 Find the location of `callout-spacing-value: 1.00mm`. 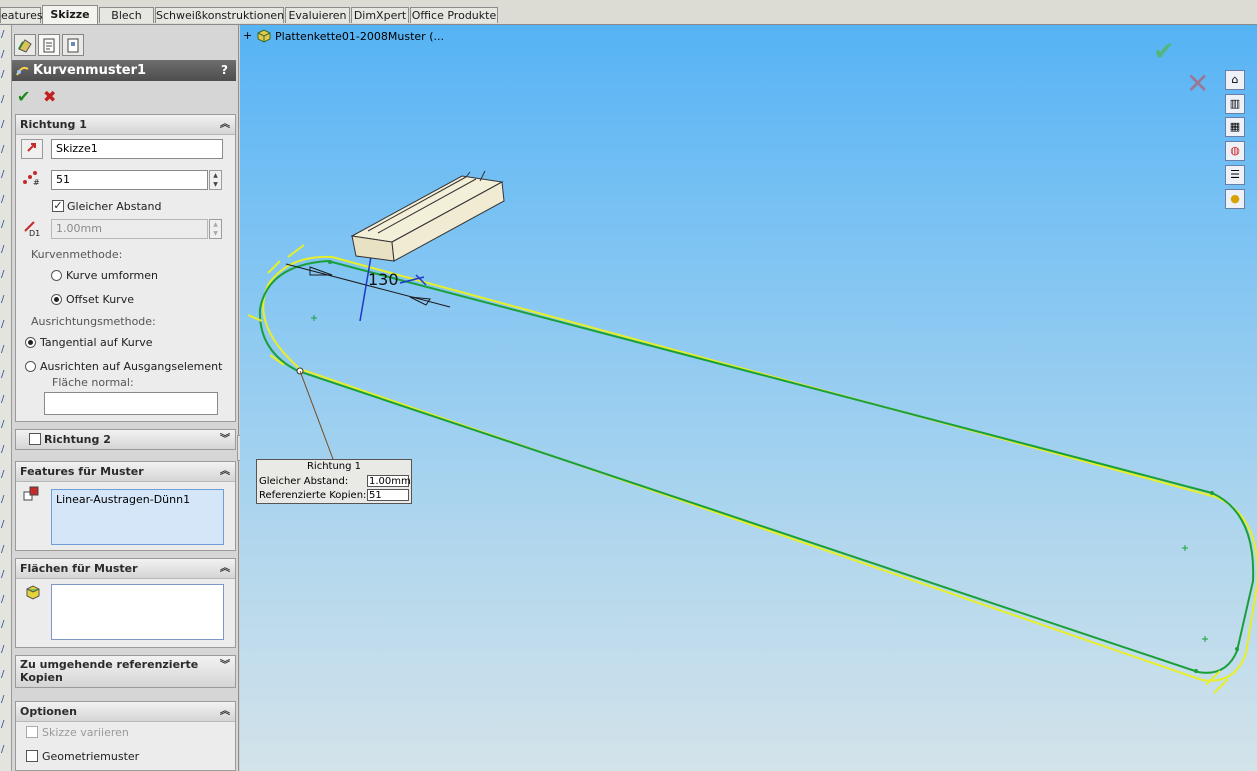

callout-spacing-value: 1.00mm is located at coordinates (389, 481).